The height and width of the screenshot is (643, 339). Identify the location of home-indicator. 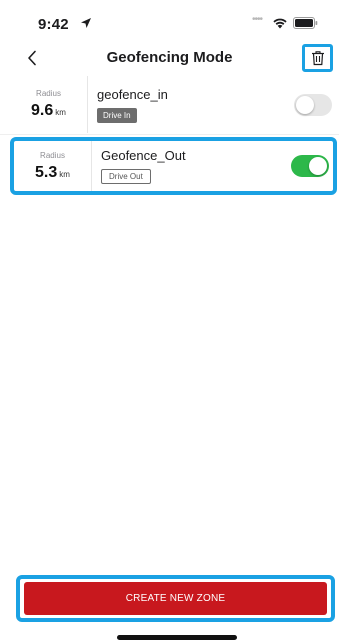
(177, 637).